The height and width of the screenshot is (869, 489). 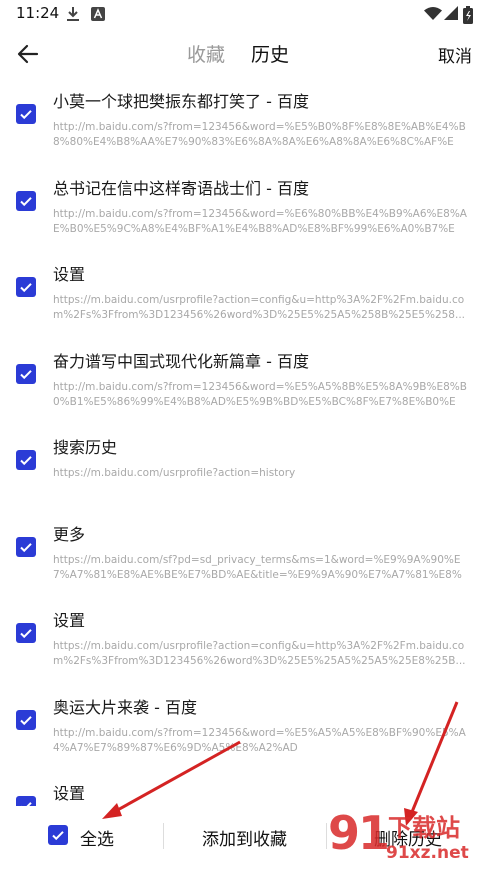 I want to click on tab-favorites: 收藏, so click(x=206, y=53).